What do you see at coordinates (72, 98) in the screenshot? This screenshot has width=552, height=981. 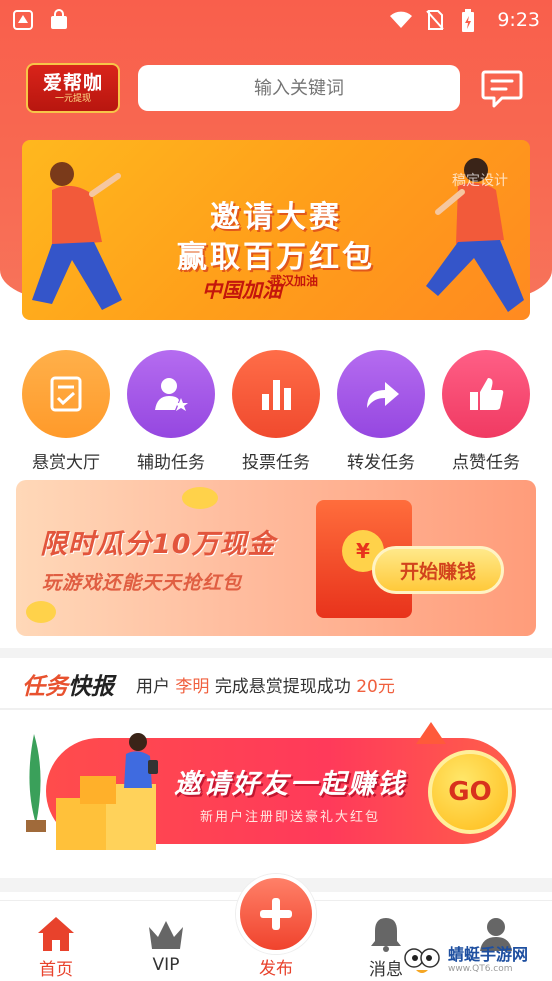 I see `logo-subtext: 一元提现` at bounding box center [72, 98].